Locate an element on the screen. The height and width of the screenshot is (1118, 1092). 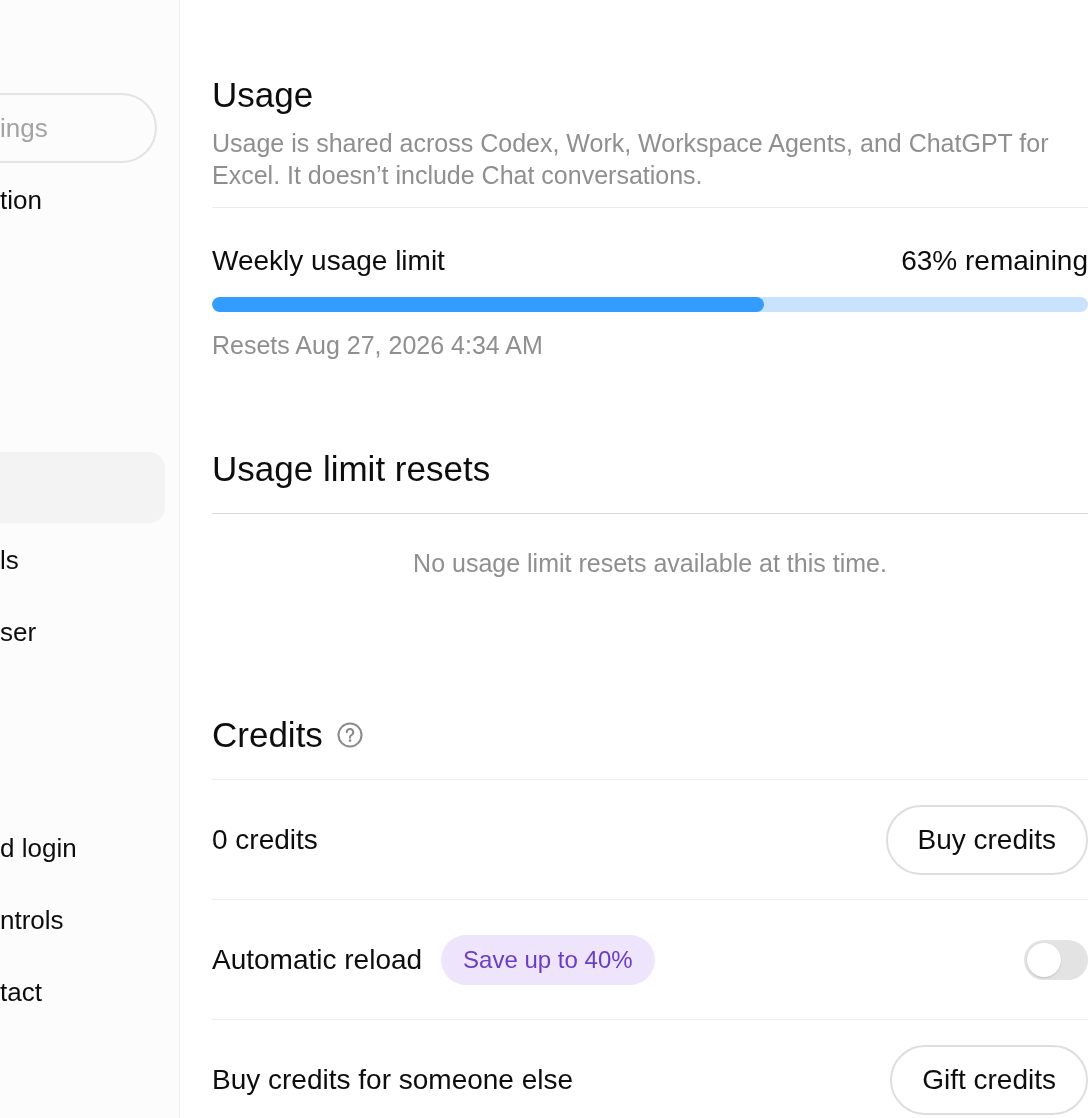
limit-label: Weekly usage limit is located at coordinates (328, 261).